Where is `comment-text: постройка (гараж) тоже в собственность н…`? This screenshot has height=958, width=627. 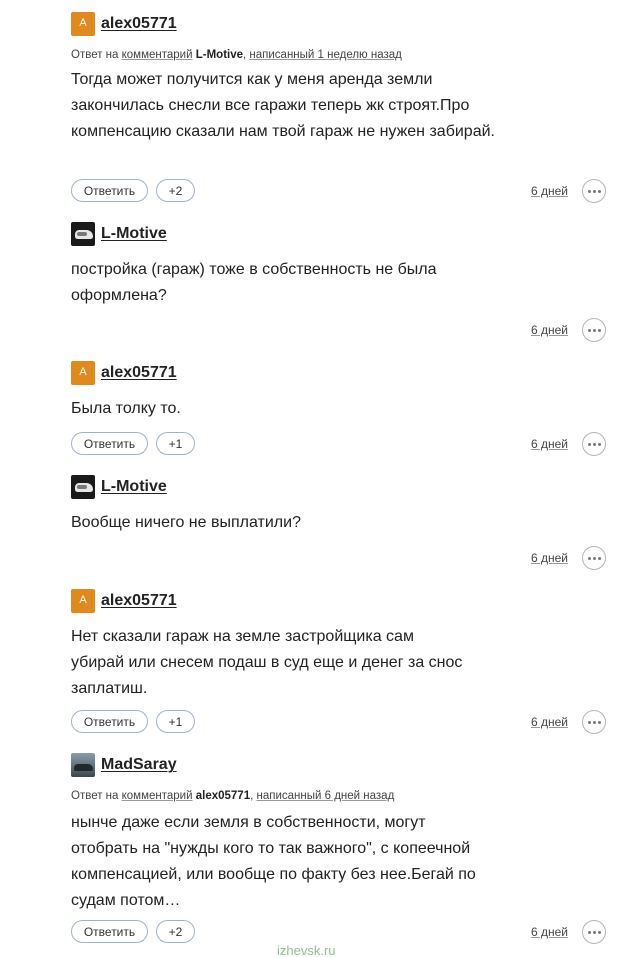 comment-text: постройка (гараж) тоже в собственность н… is located at coordinates (254, 282).